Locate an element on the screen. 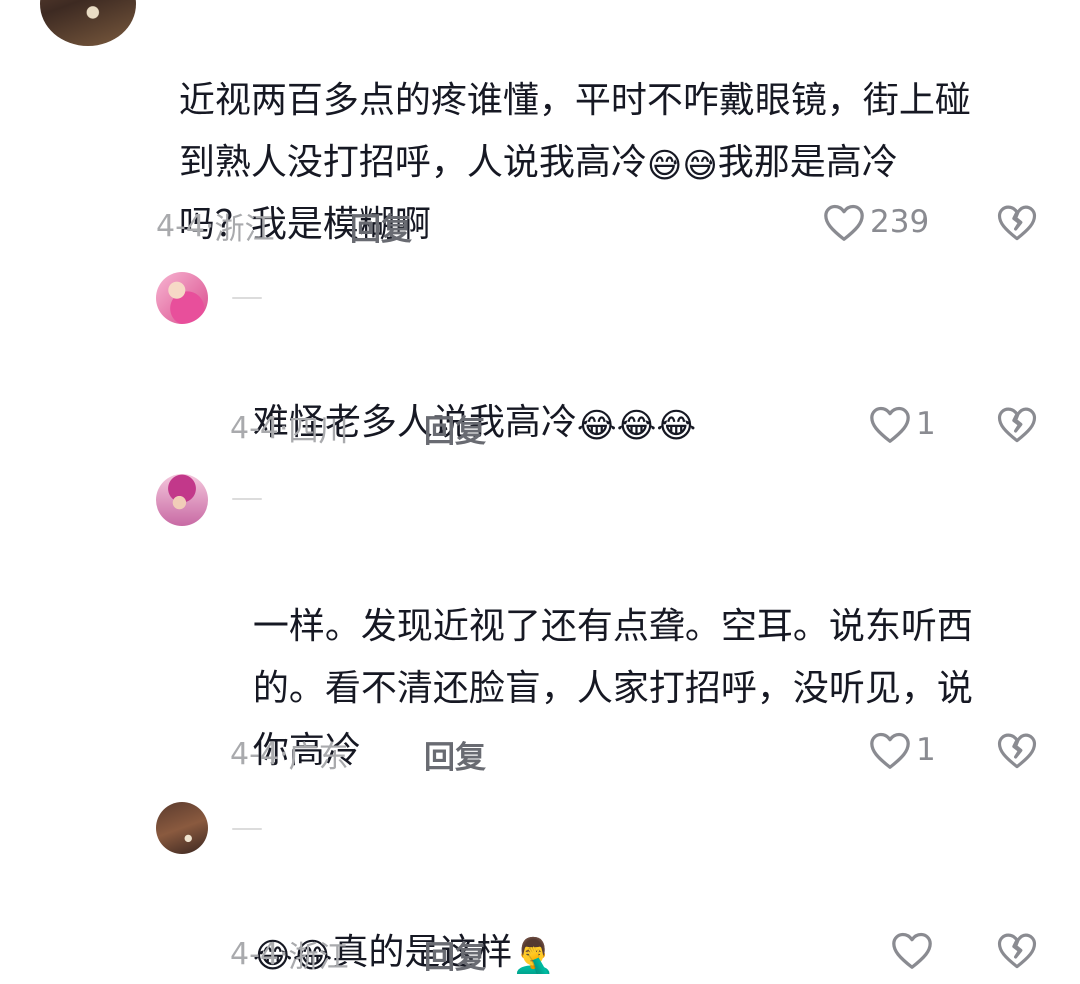  facepalm-emoji: 🤦‍♂️ is located at coordinates (533, 956).